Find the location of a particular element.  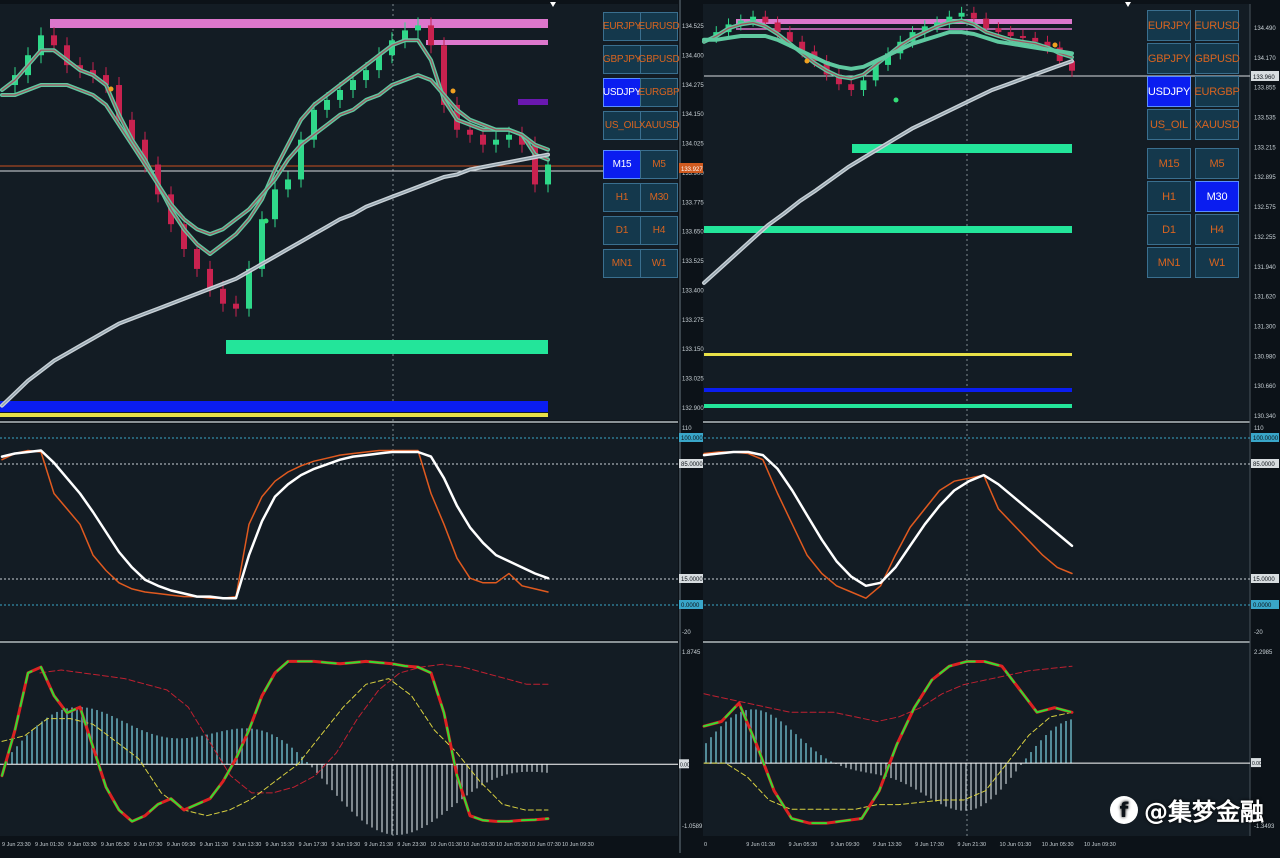

left-x-tick-1: 9 Jun 01:30 is located at coordinates (49, 845).